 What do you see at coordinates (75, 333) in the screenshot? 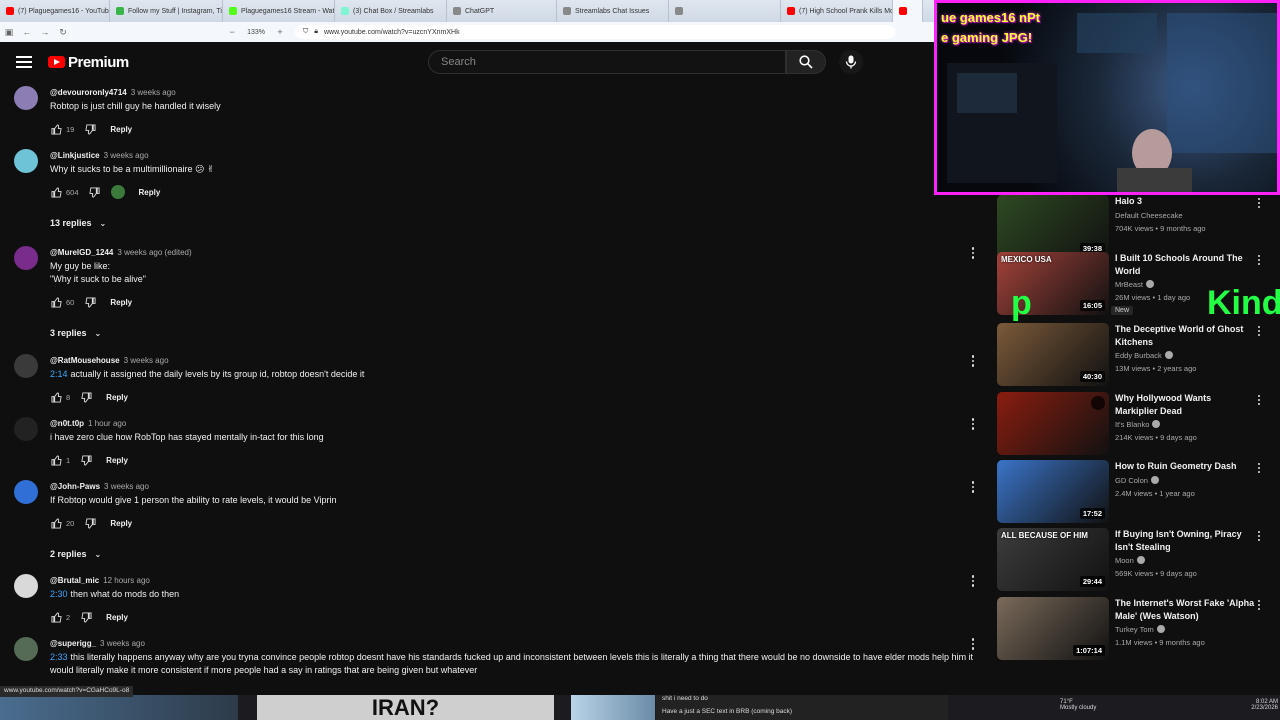
I see `view-replies-button: 3 replies ⌄` at bounding box center [75, 333].